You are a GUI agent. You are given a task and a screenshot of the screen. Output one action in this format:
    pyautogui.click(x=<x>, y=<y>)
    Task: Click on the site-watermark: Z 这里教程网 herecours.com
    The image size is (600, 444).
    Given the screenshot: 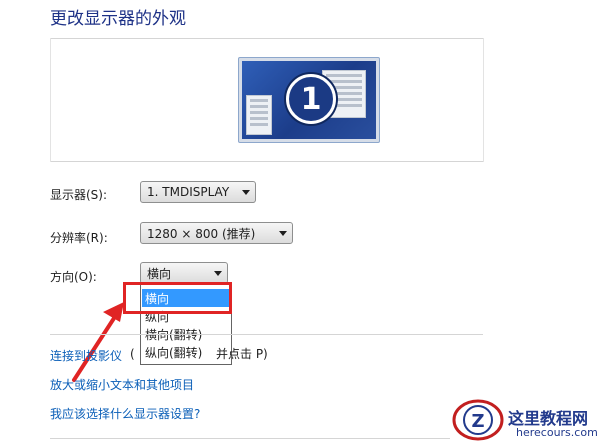 What is the action you would take?
    pyautogui.click(x=526, y=420)
    